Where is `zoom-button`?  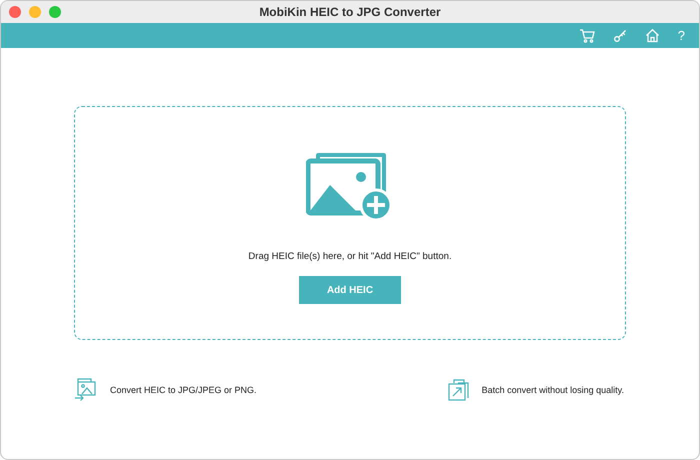 zoom-button is located at coordinates (55, 12).